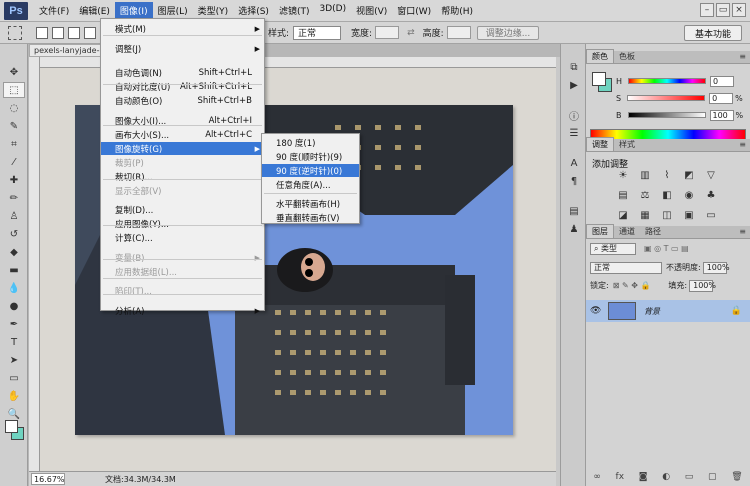 The image size is (750, 486). Describe the element at coordinates (58, 32) in the screenshot. I see `add-selection-icon` at that location.